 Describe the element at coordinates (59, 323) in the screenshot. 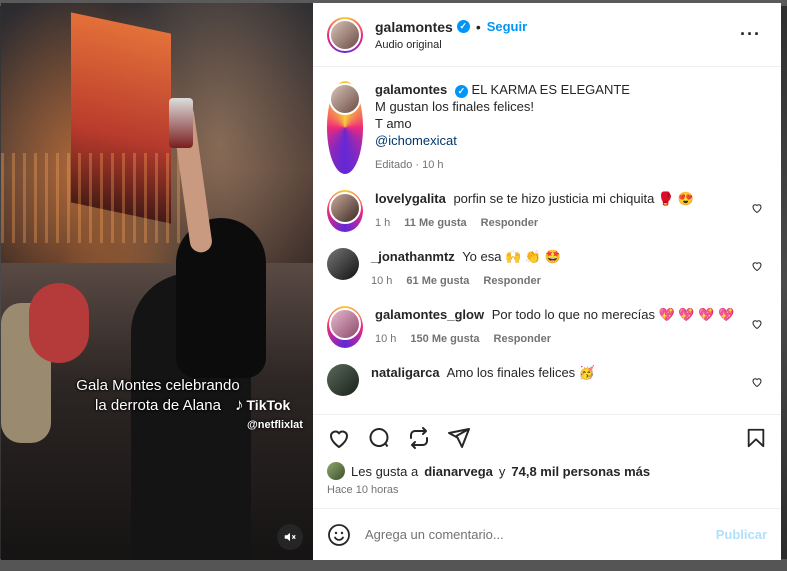

I see `person` at that location.